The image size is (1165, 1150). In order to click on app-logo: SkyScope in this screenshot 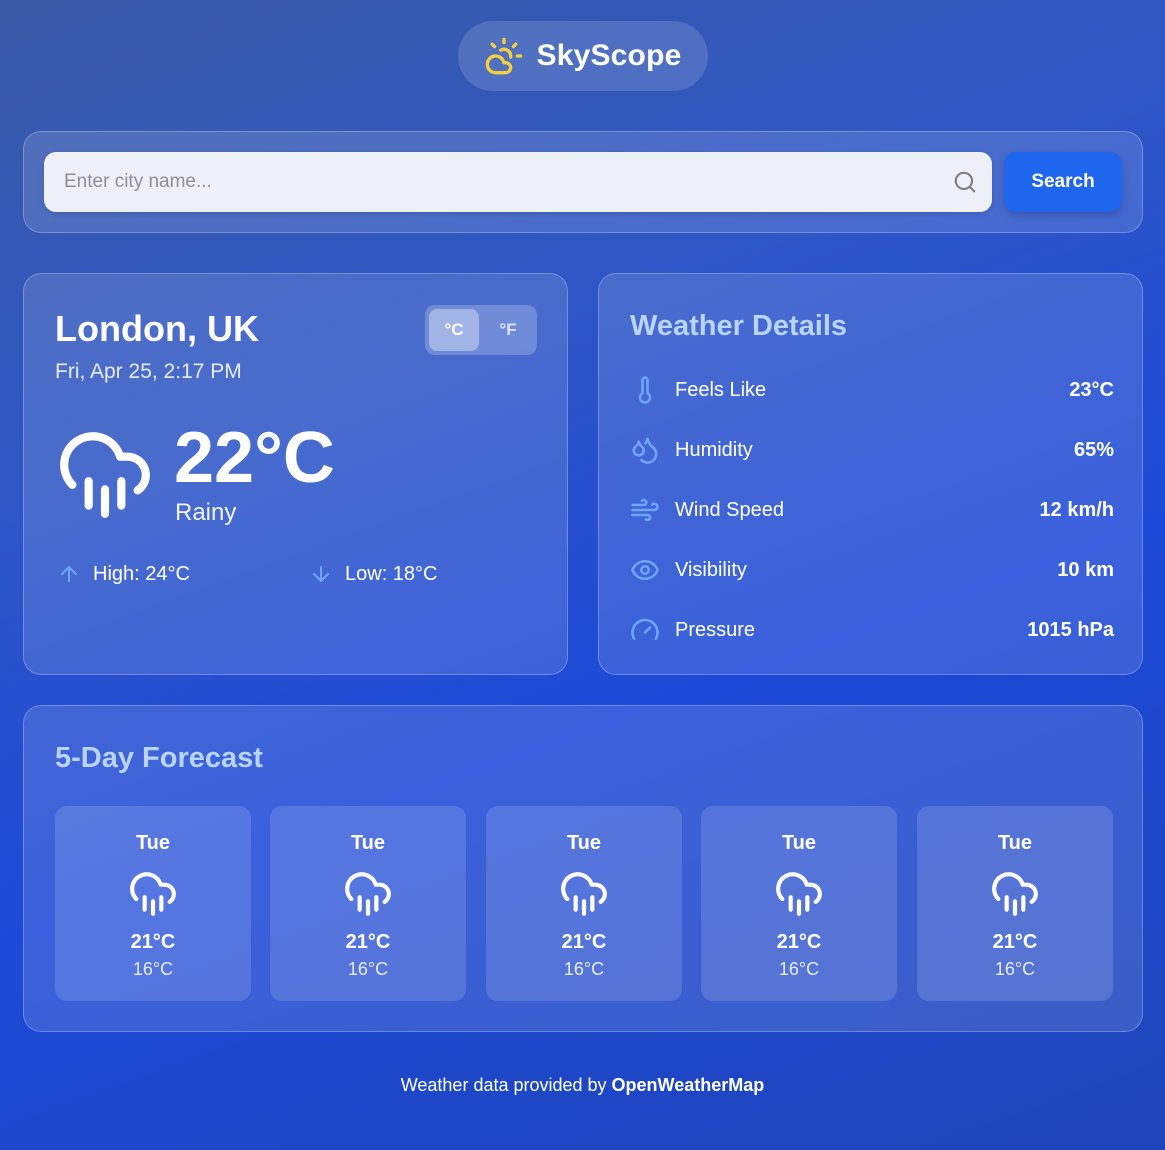, I will do `click(583, 56)`.